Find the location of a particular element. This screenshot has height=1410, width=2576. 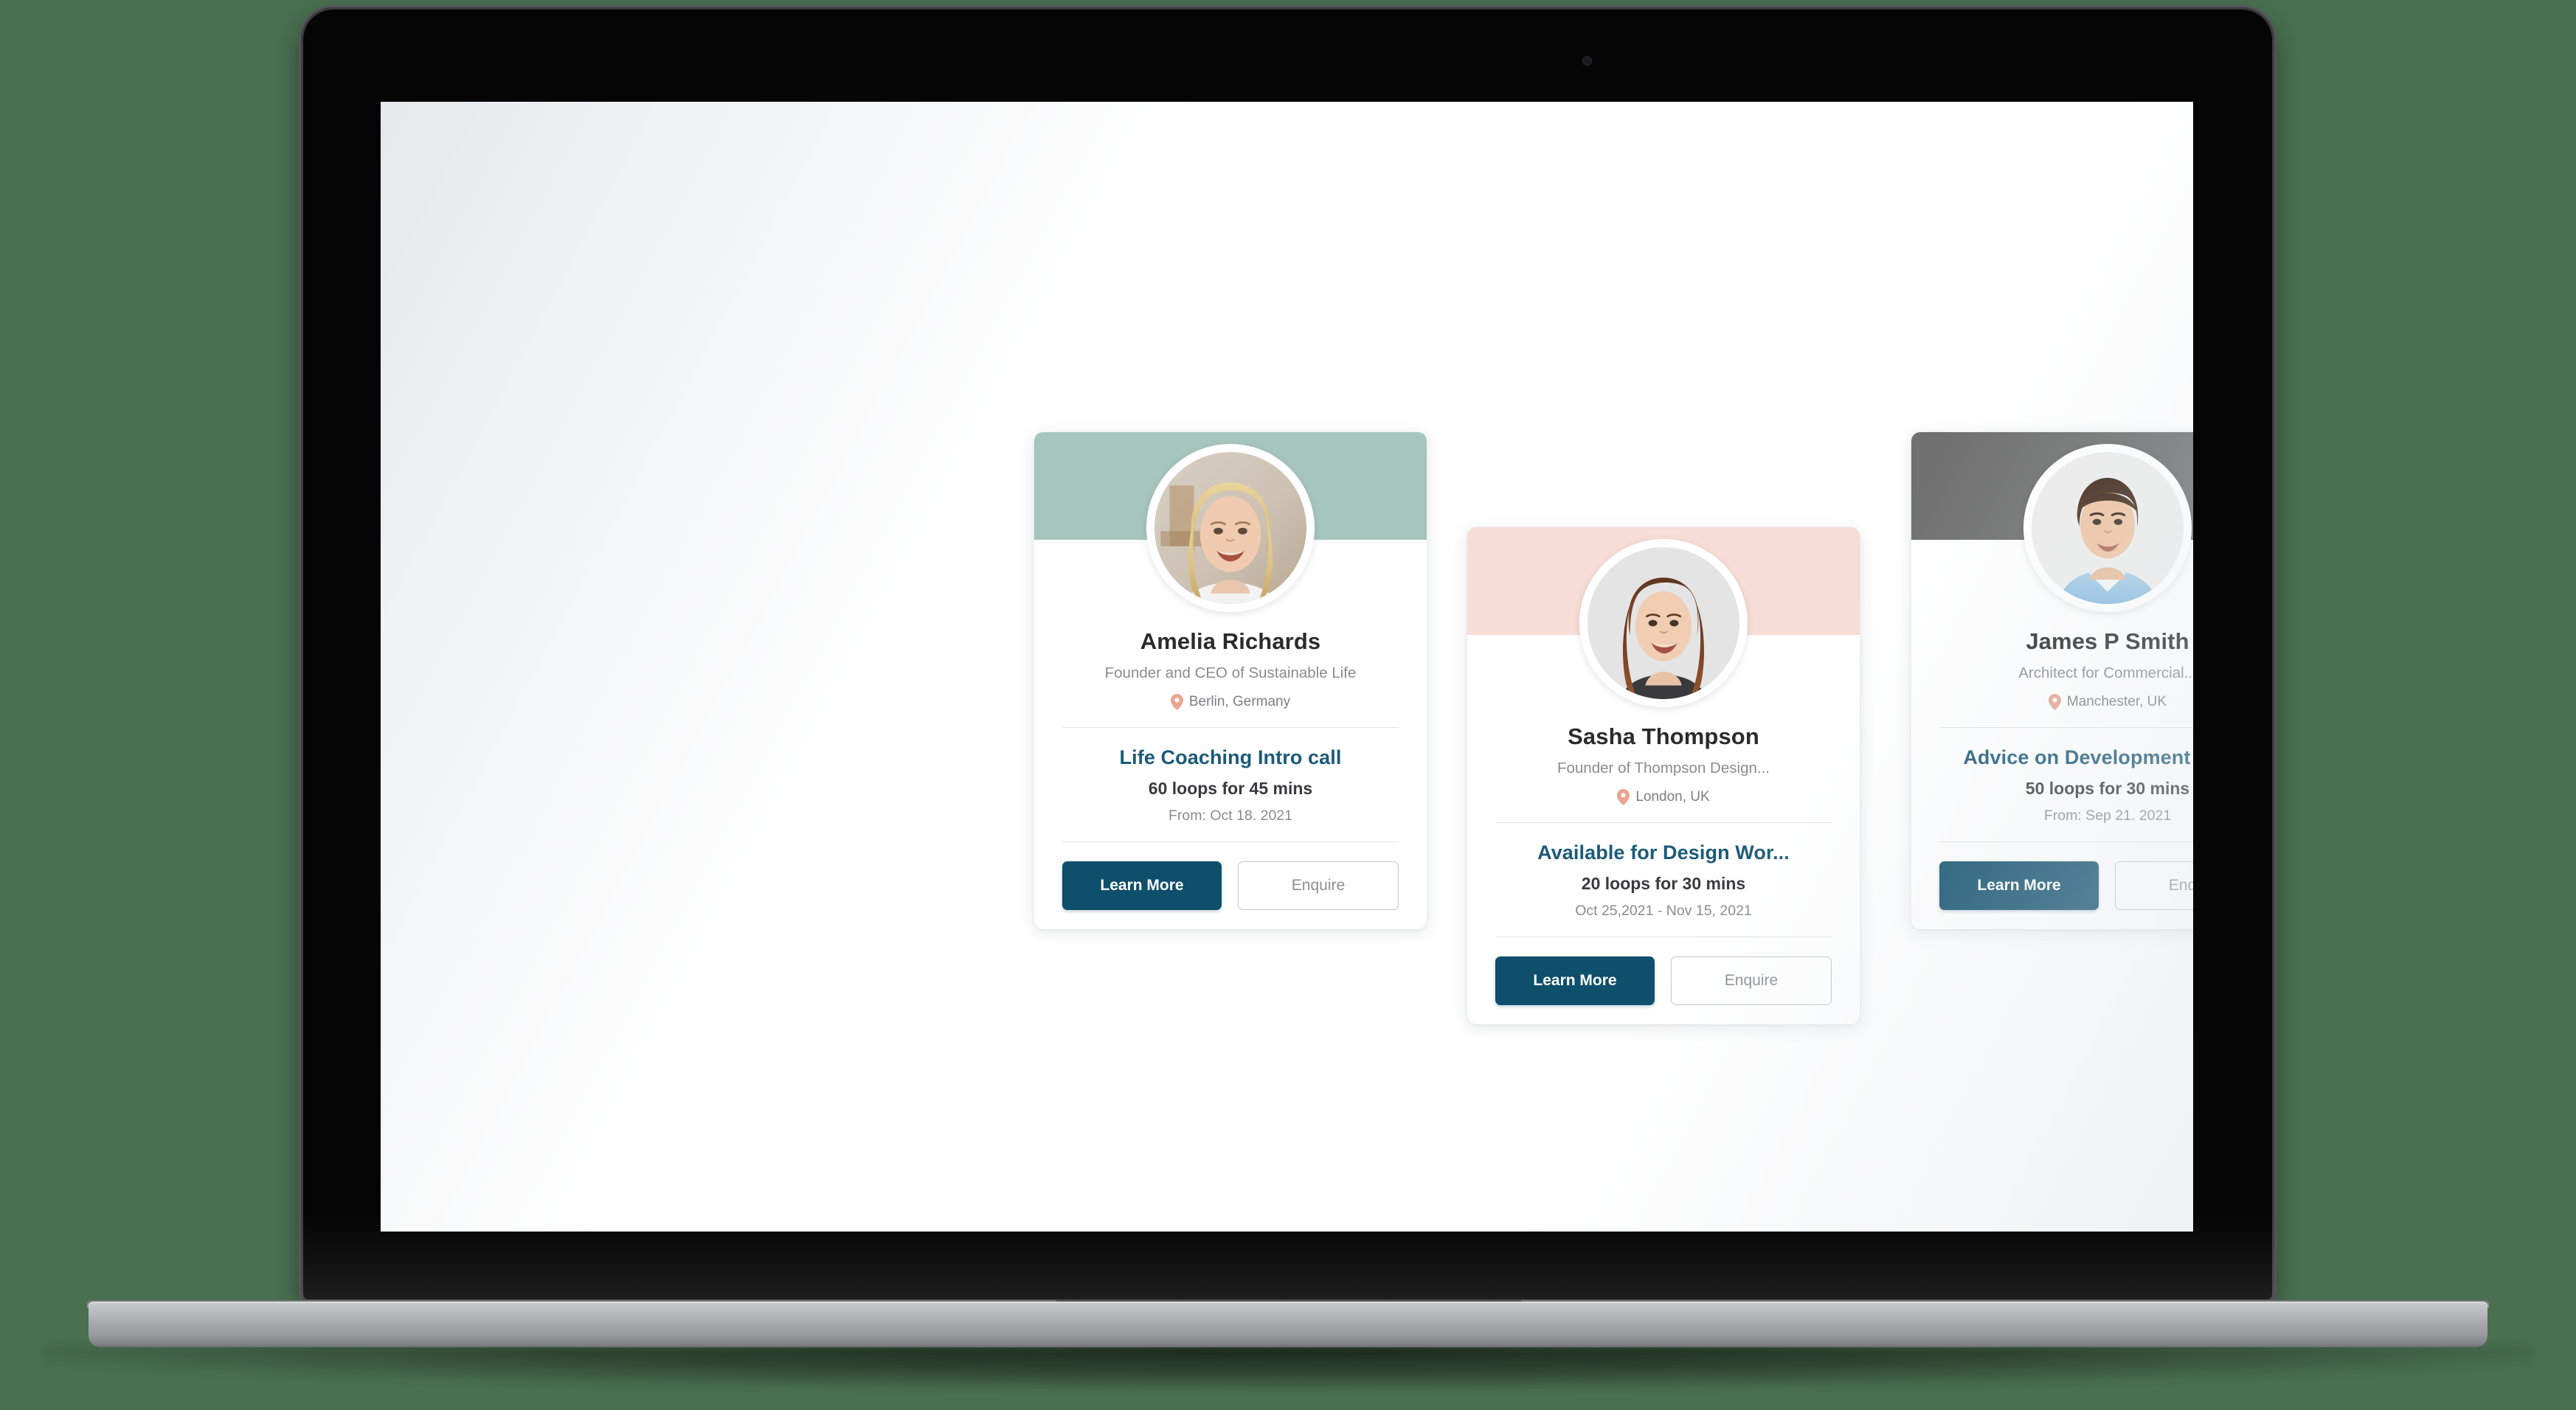

service-loops: 60 loops for 45 mins is located at coordinates (1231, 788).